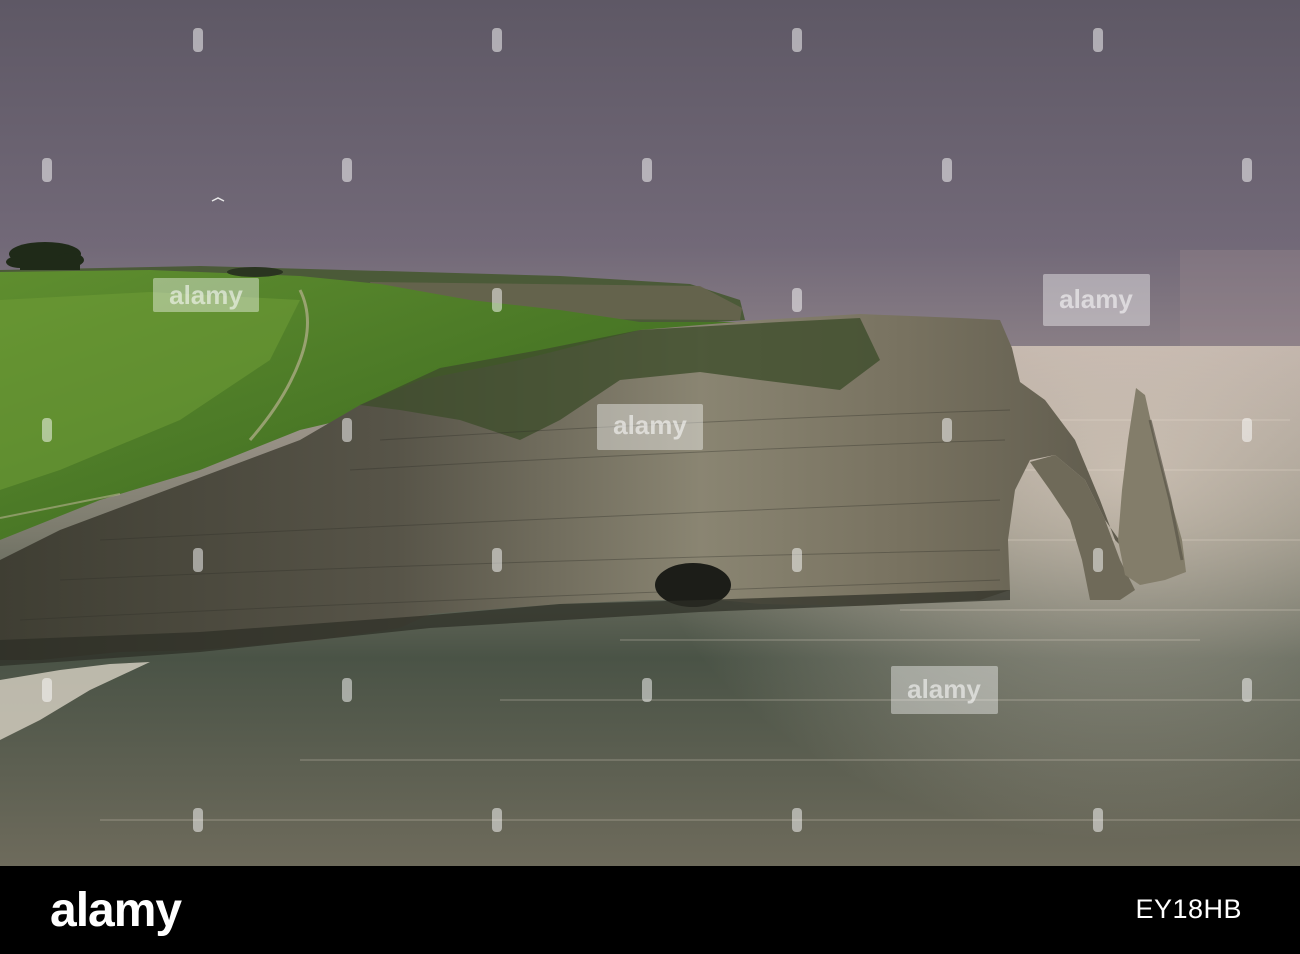 This screenshot has height=954, width=1300. I want to click on footer-bar: alamy EY18HB, so click(650, 910).